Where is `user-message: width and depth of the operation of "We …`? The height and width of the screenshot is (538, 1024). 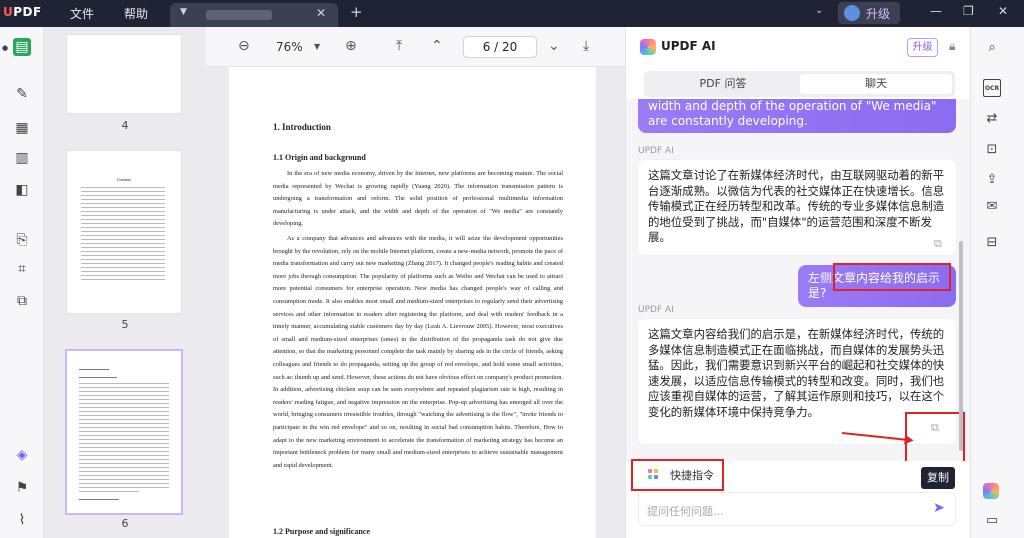 user-message: width and depth of the operation of "We … is located at coordinates (797, 116).